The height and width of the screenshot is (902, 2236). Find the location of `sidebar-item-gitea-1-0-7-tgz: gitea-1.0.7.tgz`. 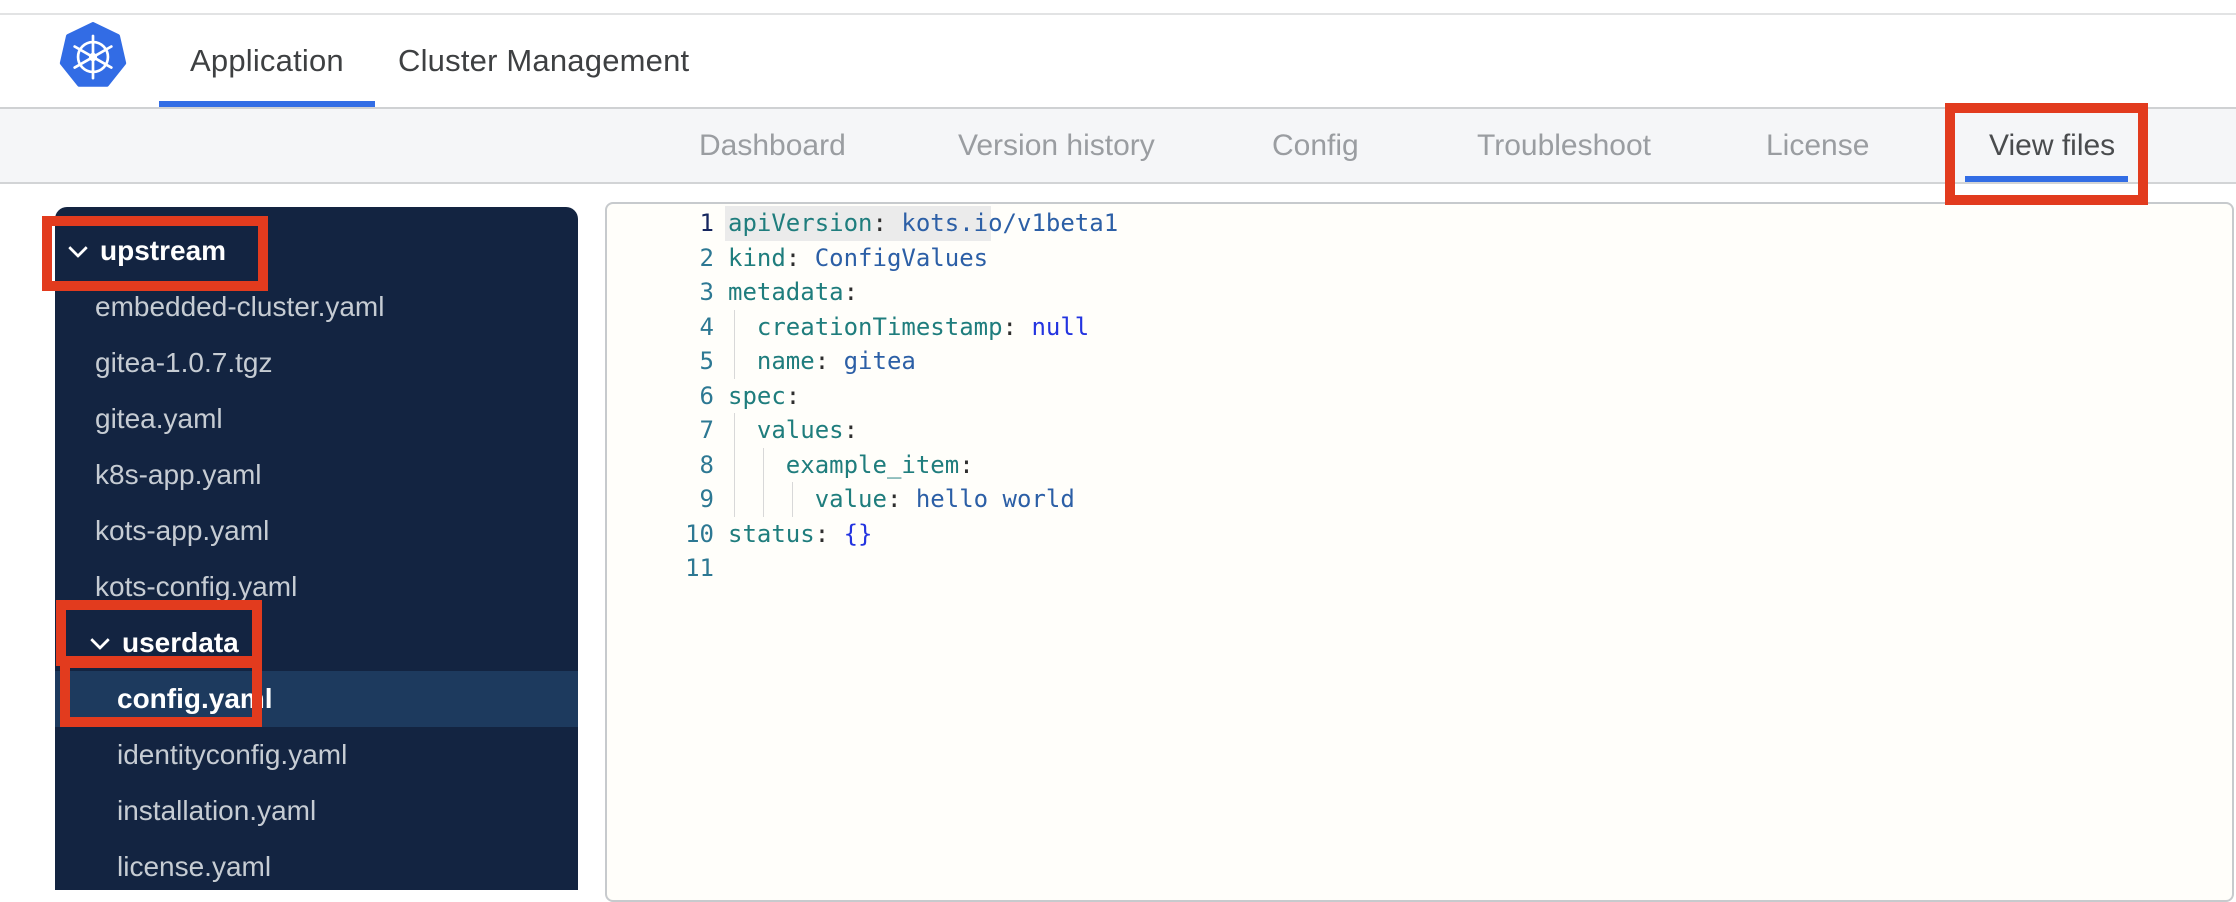

sidebar-item-gitea-1-0-7-tgz: gitea-1.0.7.tgz is located at coordinates (316, 363).